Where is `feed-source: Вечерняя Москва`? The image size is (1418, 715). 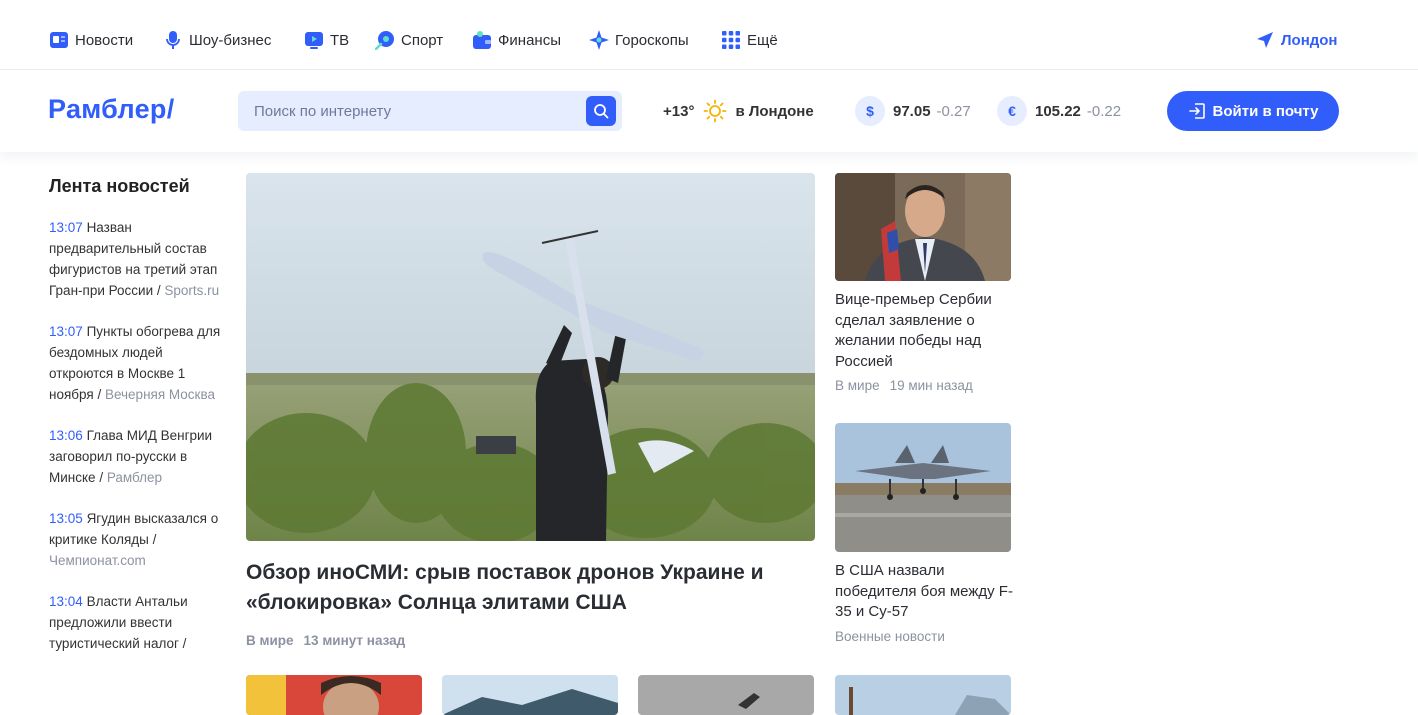 feed-source: Вечерняя Москва is located at coordinates (159, 394).